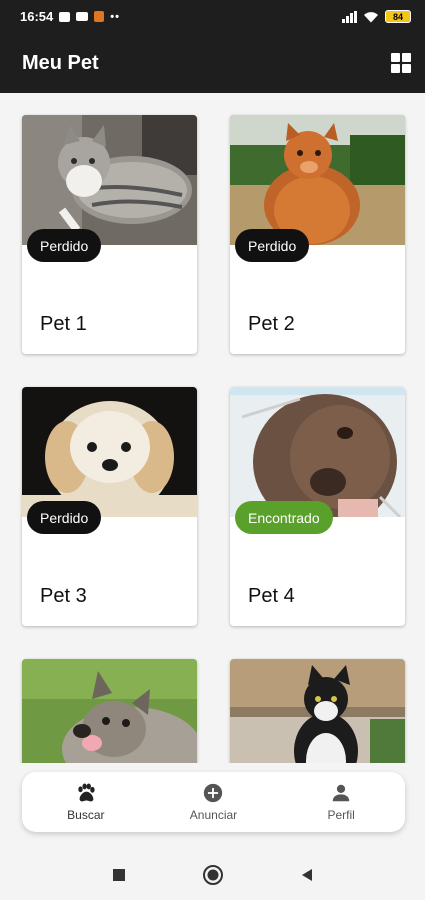 This screenshot has width=425, height=900. I want to click on status-right: 84, so click(376, 16).